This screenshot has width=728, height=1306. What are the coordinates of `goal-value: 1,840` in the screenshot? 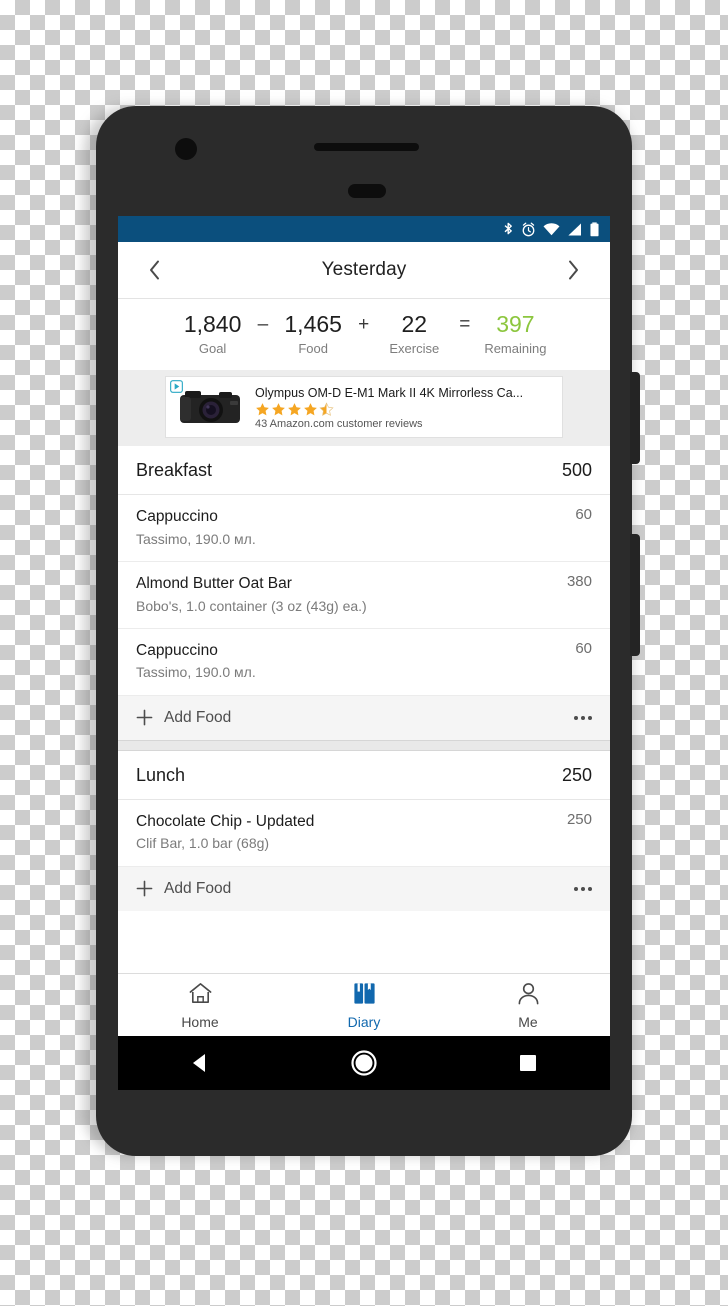 It's located at (212, 324).